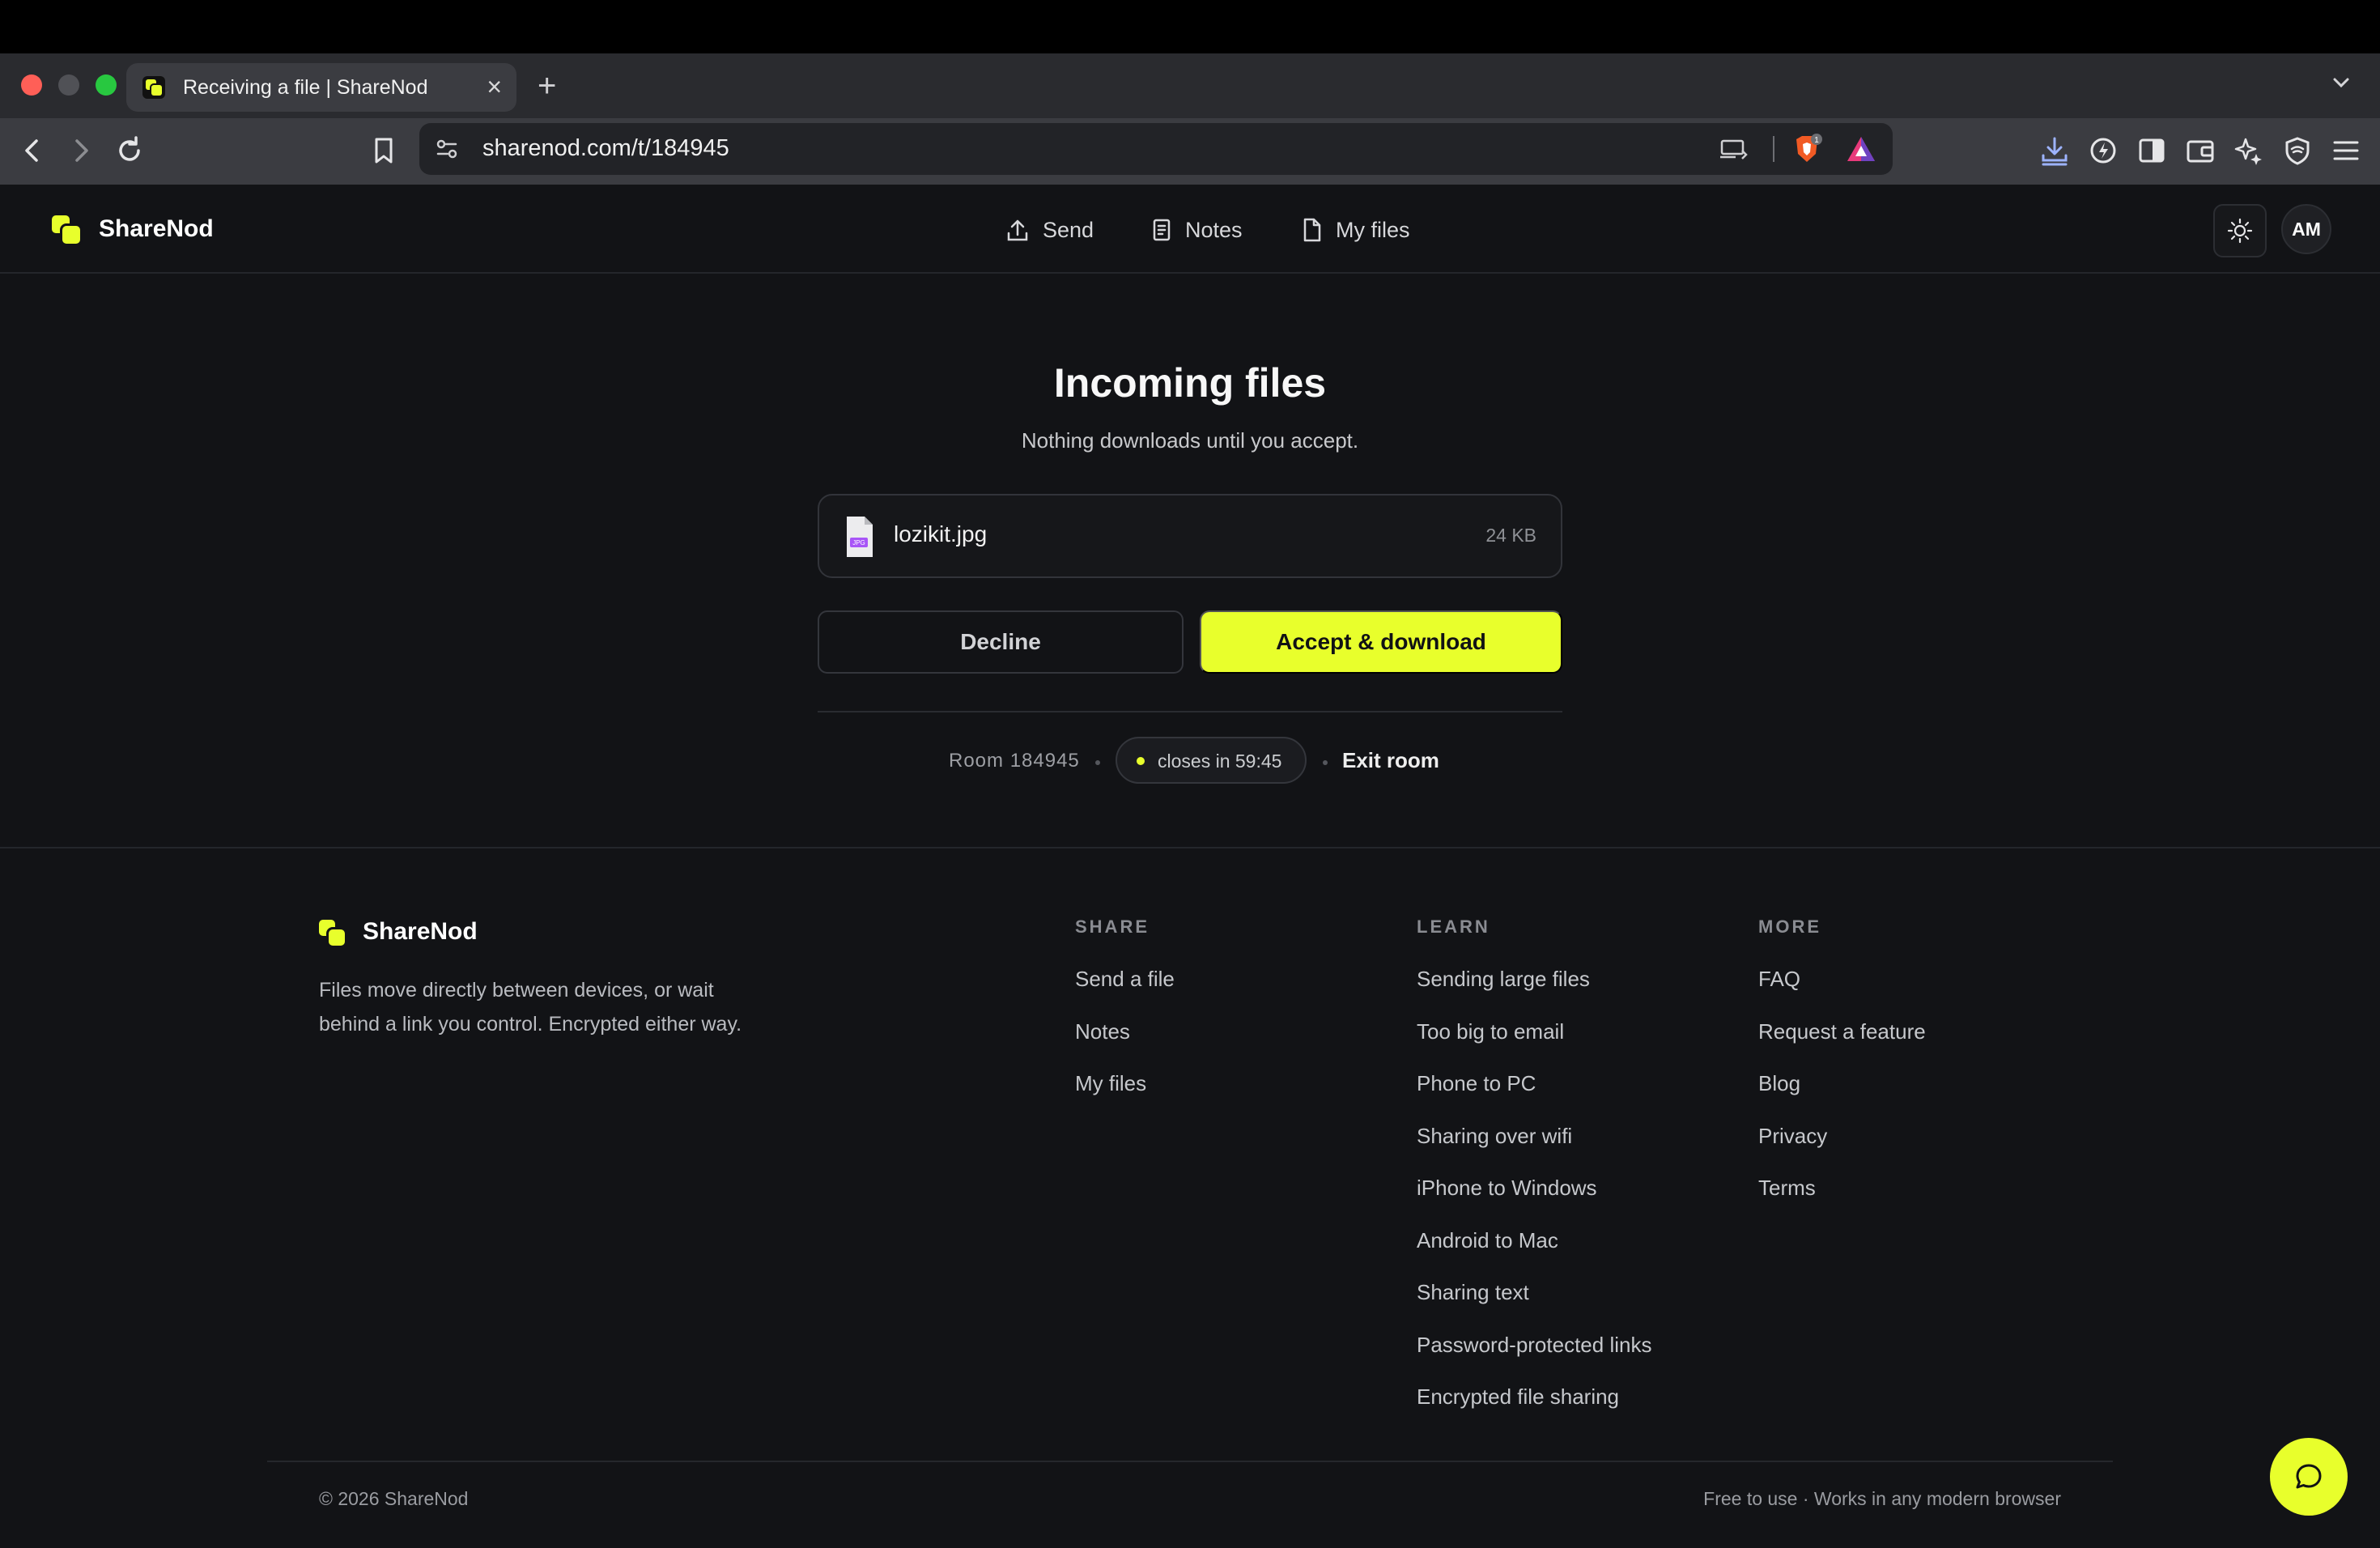 This screenshot has width=2380, height=1548. I want to click on forward-icon, so click(81, 150).